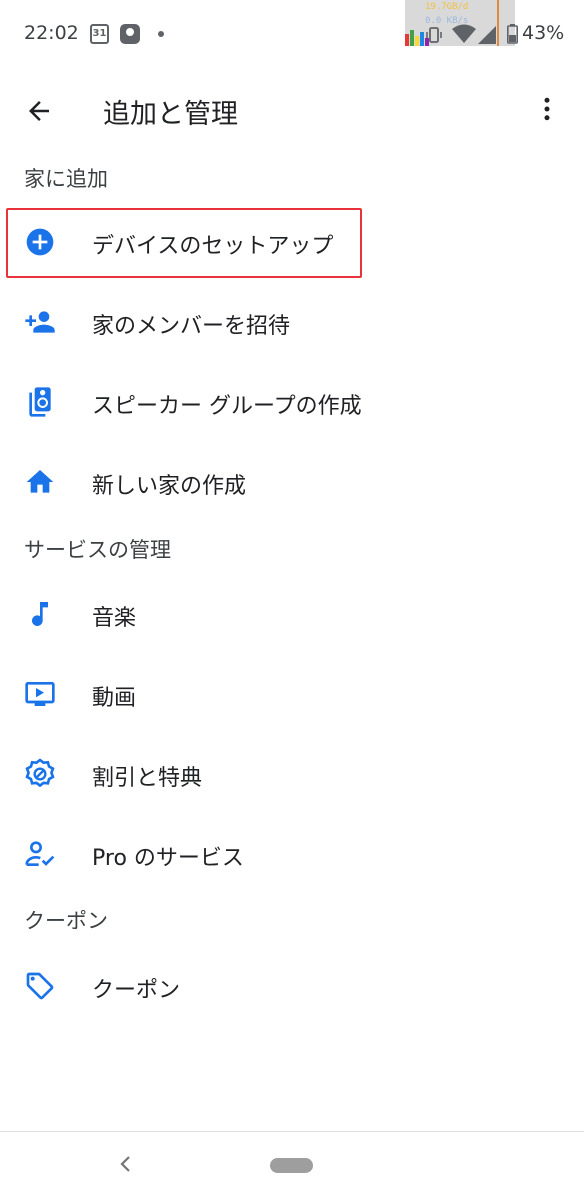 Image resolution: width=584 pixels, height=1200 pixels. I want to click on list-item-music: 音楽, so click(292, 614).